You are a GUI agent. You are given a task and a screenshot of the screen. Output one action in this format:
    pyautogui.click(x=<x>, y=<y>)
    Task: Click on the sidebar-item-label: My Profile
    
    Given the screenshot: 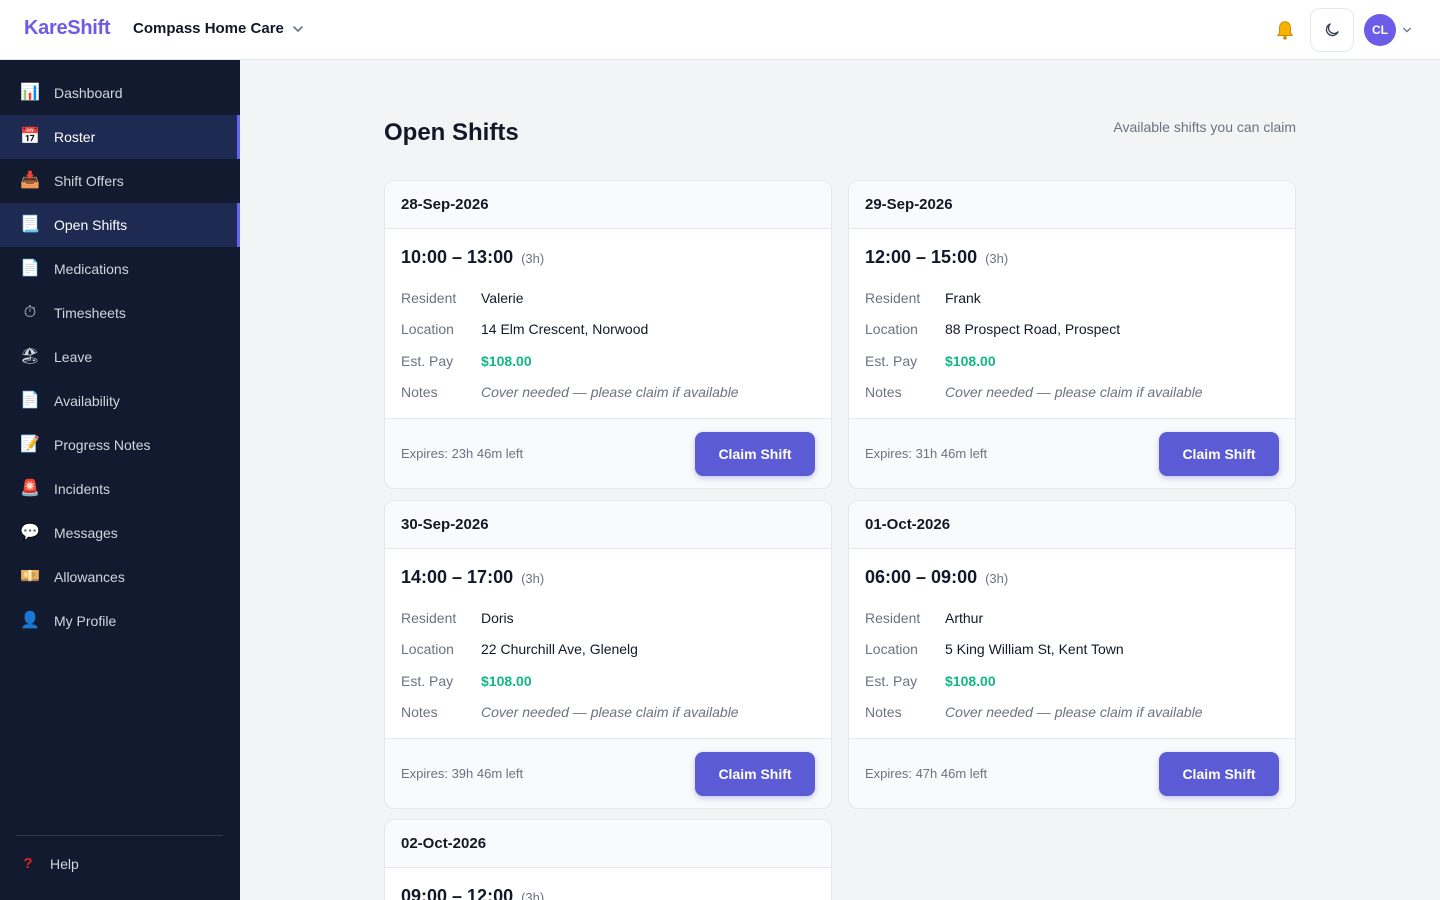 What is the action you would take?
    pyautogui.click(x=85, y=621)
    